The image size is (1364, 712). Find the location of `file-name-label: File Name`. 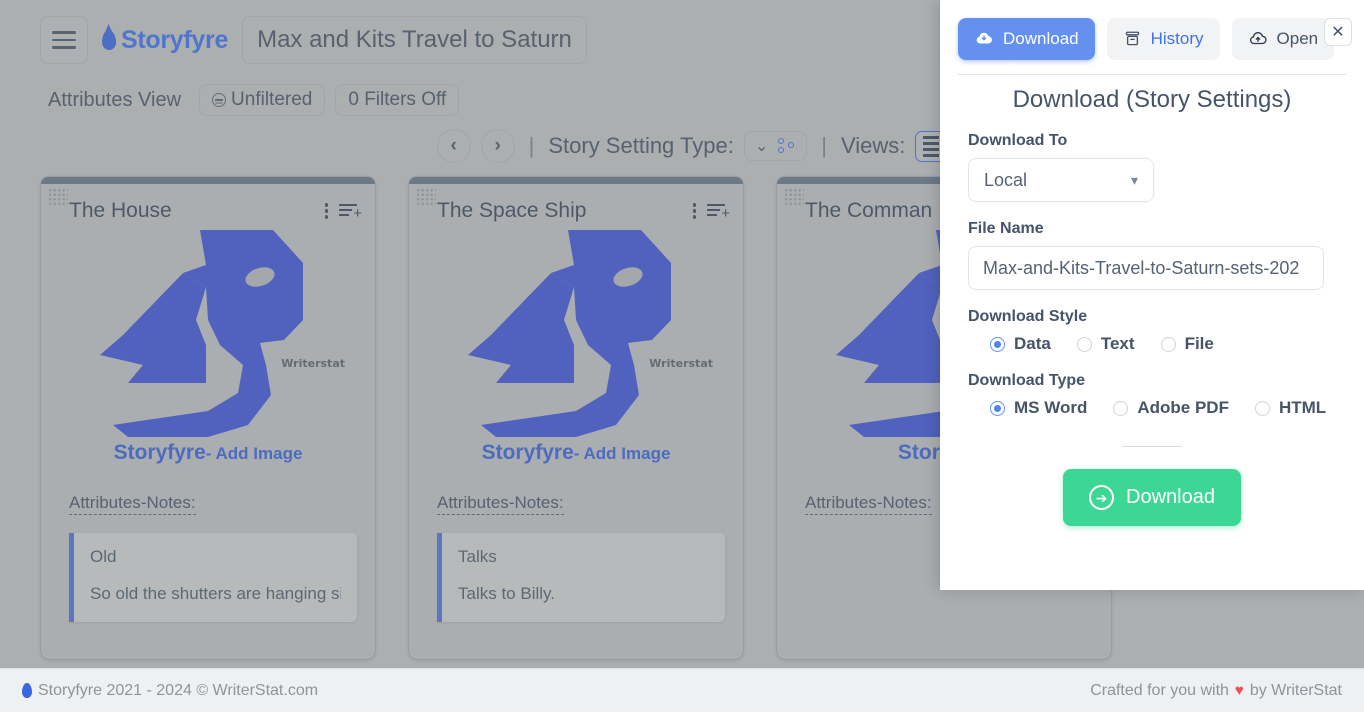

file-name-label: File Name is located at coordinates (1006, 228).